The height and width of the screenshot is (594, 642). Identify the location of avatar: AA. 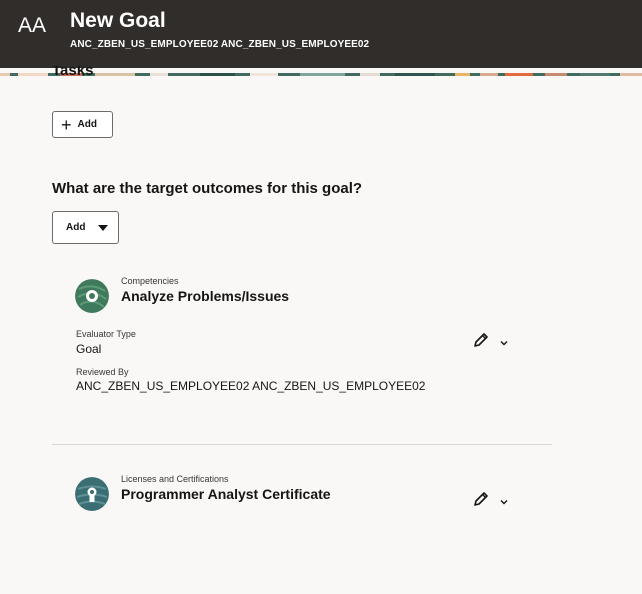
(37, 28).